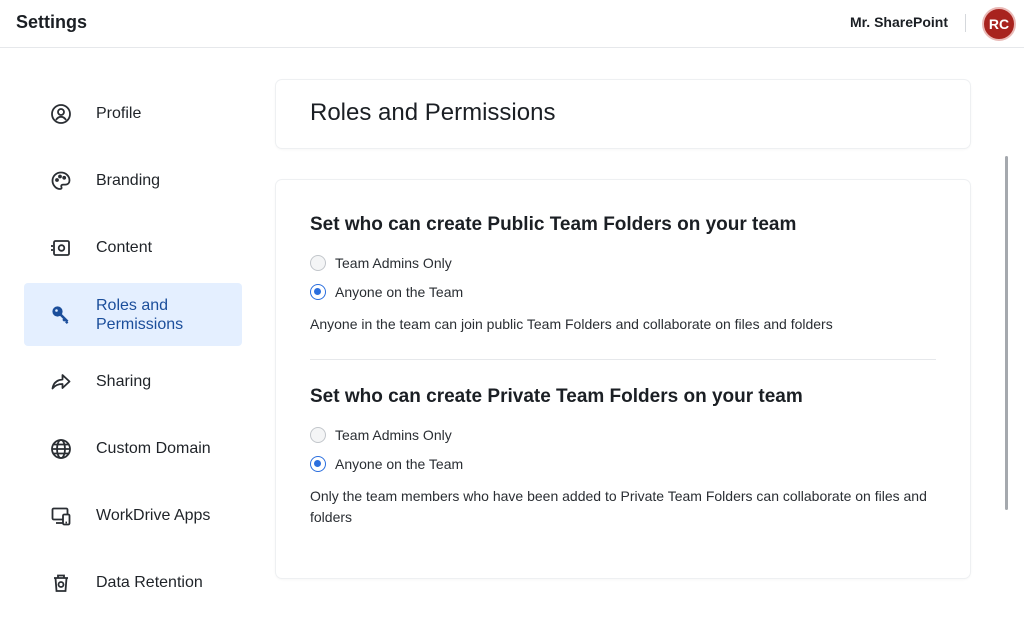 The image size is (1024, 618). I want to click on globe-icon, so click(61, 449).